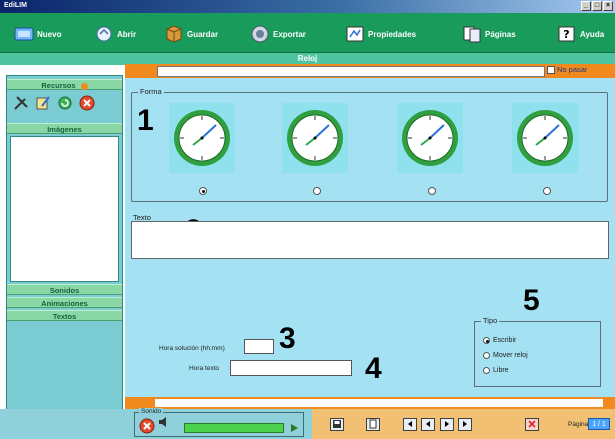 The image size is (615, 439). I want to click on title-bar: EdiLIM _ □ ×, so click(307, 6).